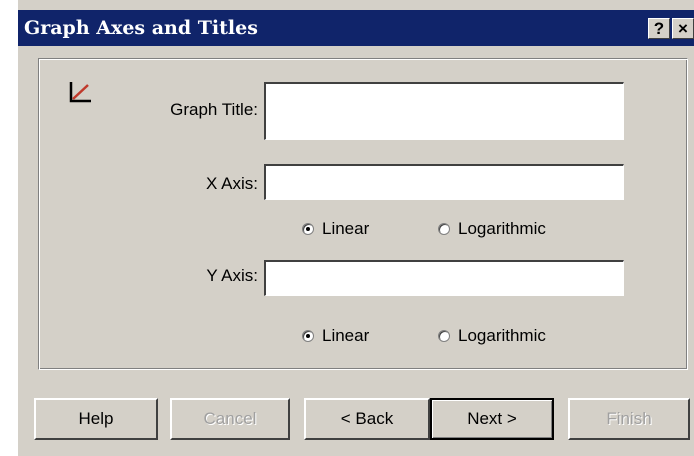 The image size is (694, 456). I want to click on y-axis-logarithmic-label: Logarithmic, so click(502, 335).